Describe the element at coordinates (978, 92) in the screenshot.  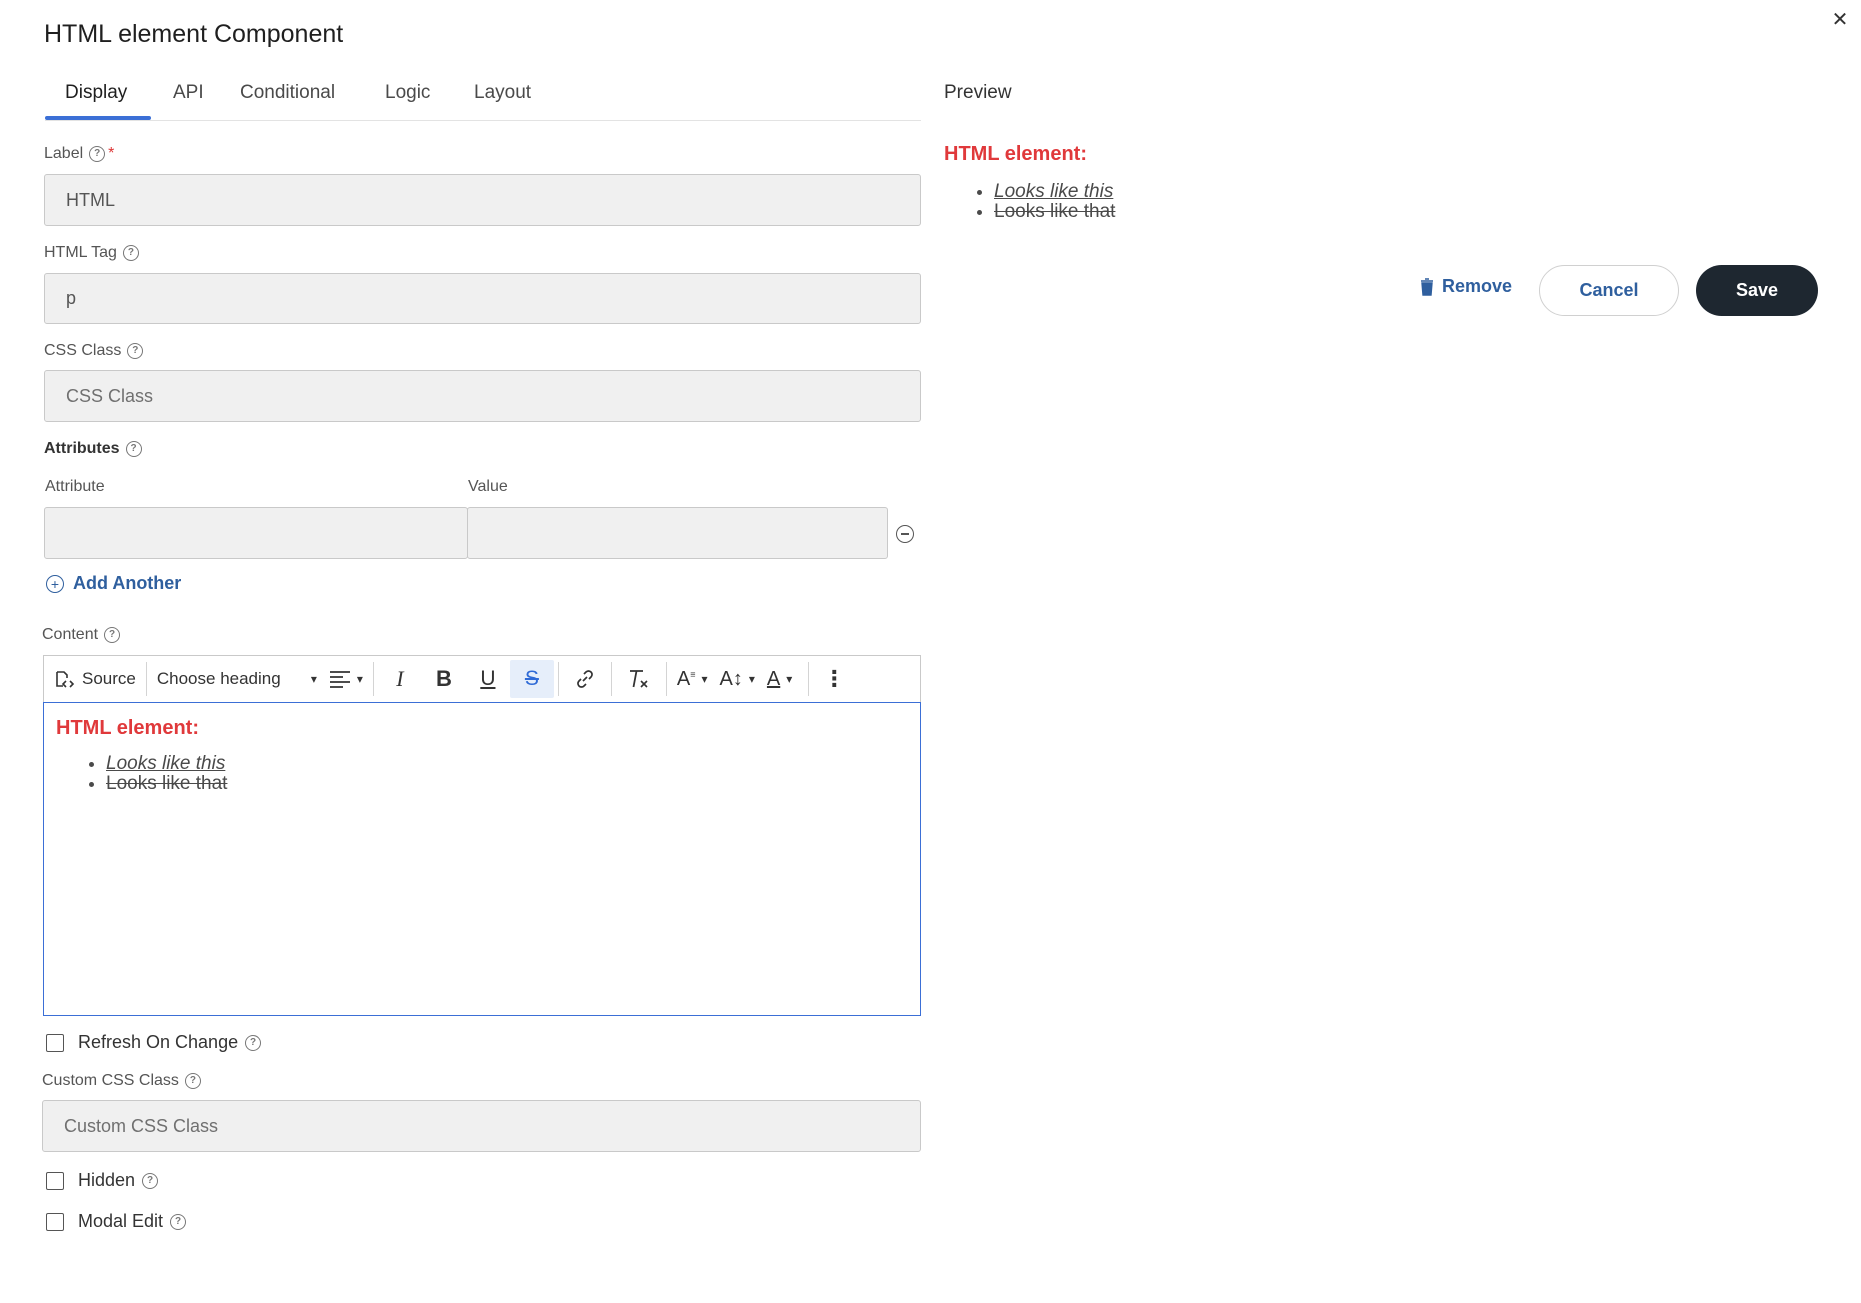
I see `preview-title: Preview` at that location.